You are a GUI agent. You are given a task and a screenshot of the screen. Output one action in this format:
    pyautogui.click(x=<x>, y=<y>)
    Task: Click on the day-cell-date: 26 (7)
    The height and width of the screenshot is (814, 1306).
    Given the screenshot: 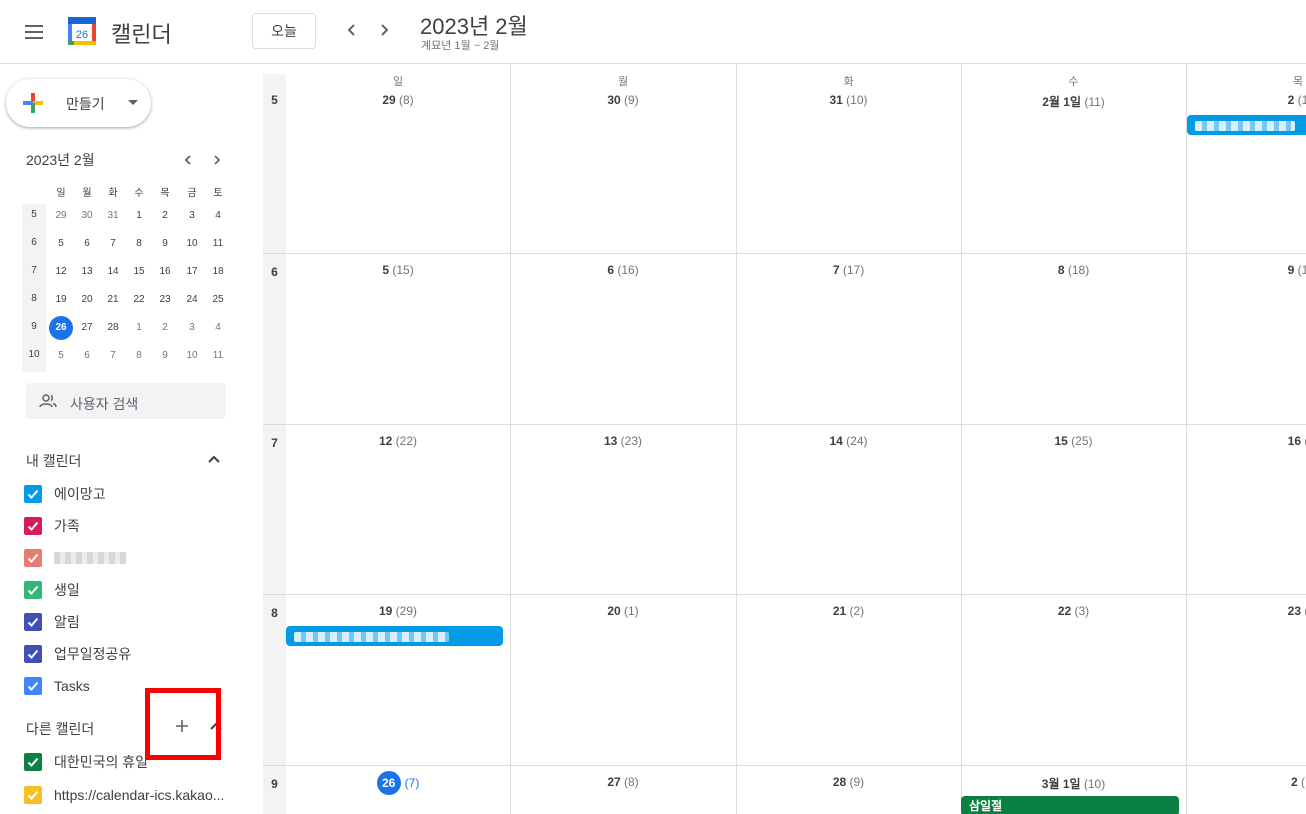 What is the action you would take?
    pyautogui.click(x=398, y=783)
    